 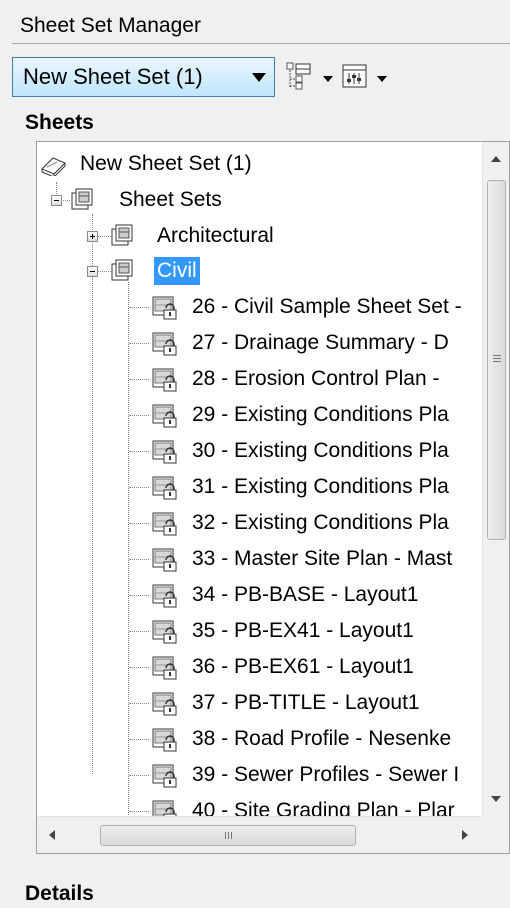 What do you see at coordinates (320, 414) in the screenshot?
I see `sheet-item-label: 29 - Existing Conditions Pla` at bounding box center [320, 414].